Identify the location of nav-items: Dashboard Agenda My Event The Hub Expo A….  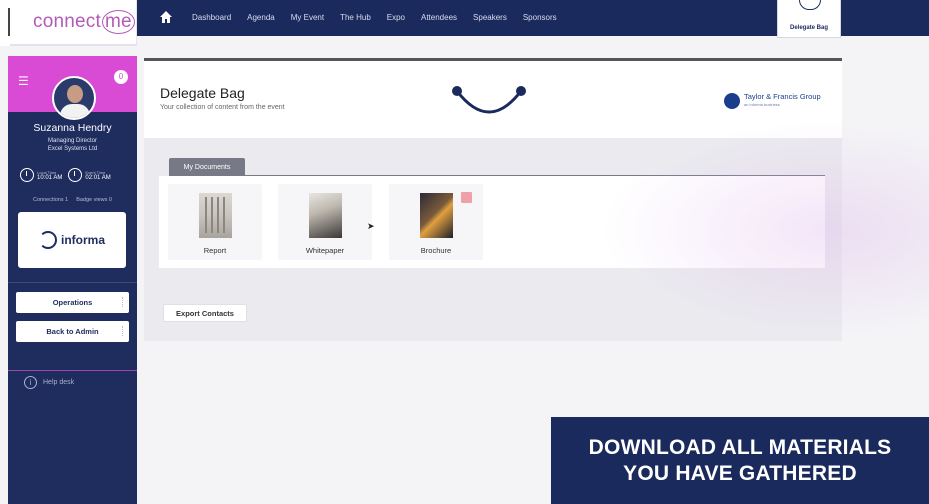
(382, 17).